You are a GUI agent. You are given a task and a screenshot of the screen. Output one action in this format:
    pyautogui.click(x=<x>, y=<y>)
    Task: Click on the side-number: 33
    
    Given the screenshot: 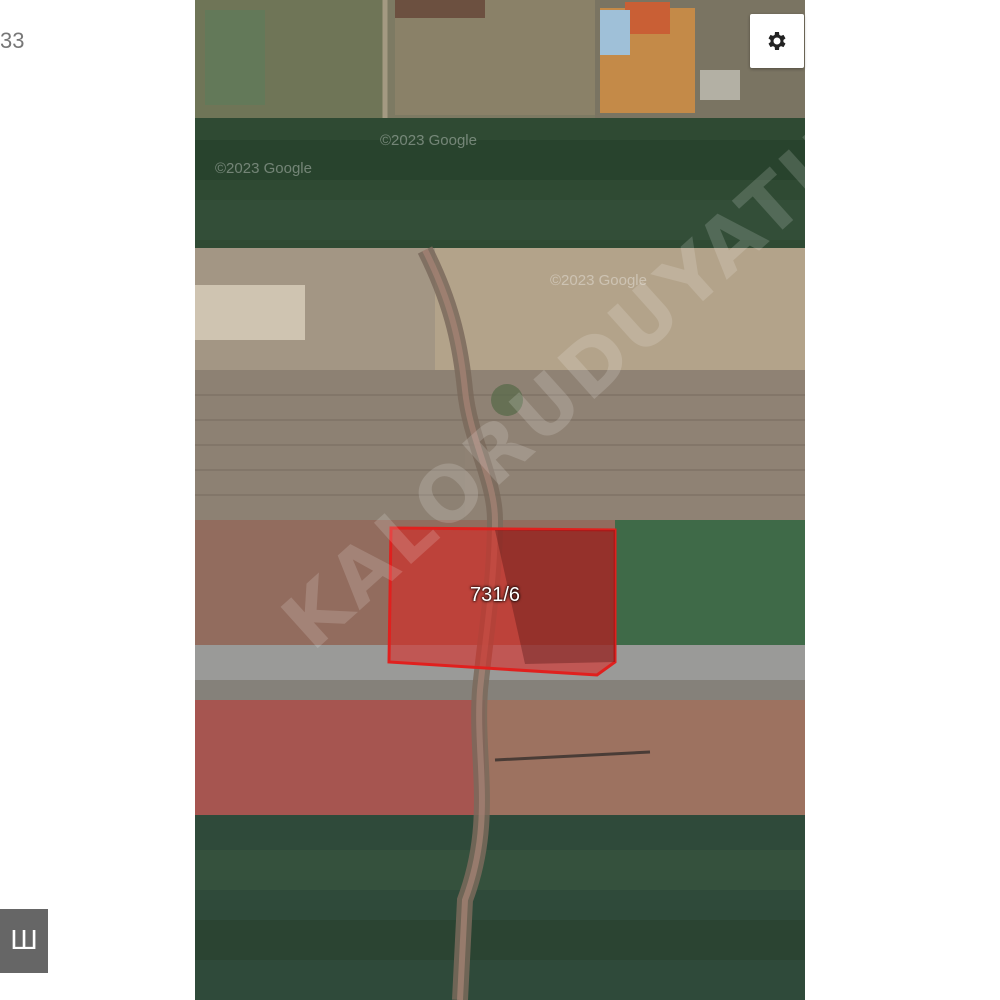 What is the action you would take?
    pyautogui.click(x=12, y=40)
    